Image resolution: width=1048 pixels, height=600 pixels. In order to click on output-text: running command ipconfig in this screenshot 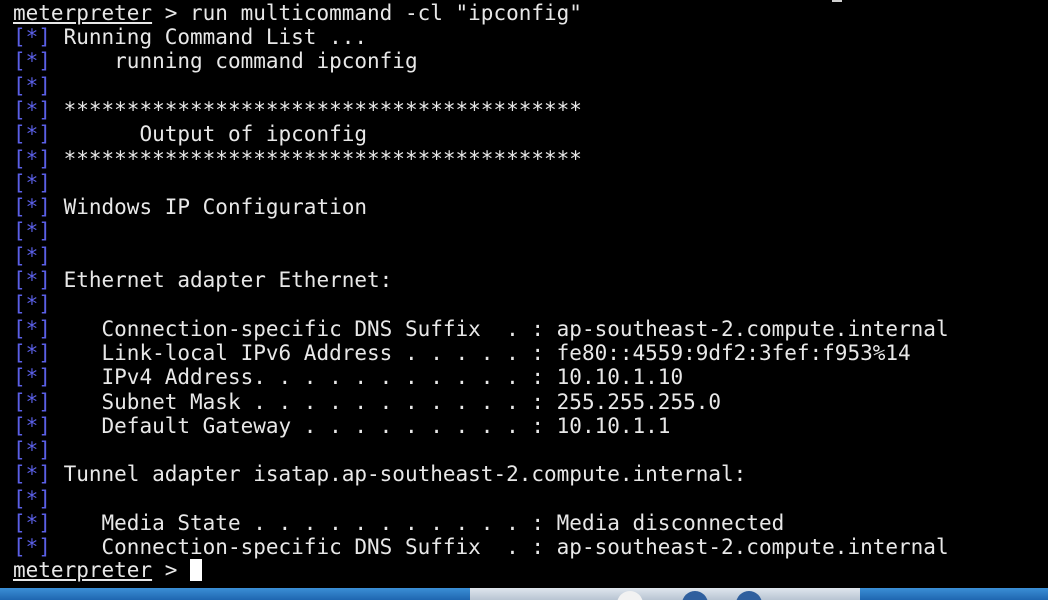, I will do `click(234, 61)`.